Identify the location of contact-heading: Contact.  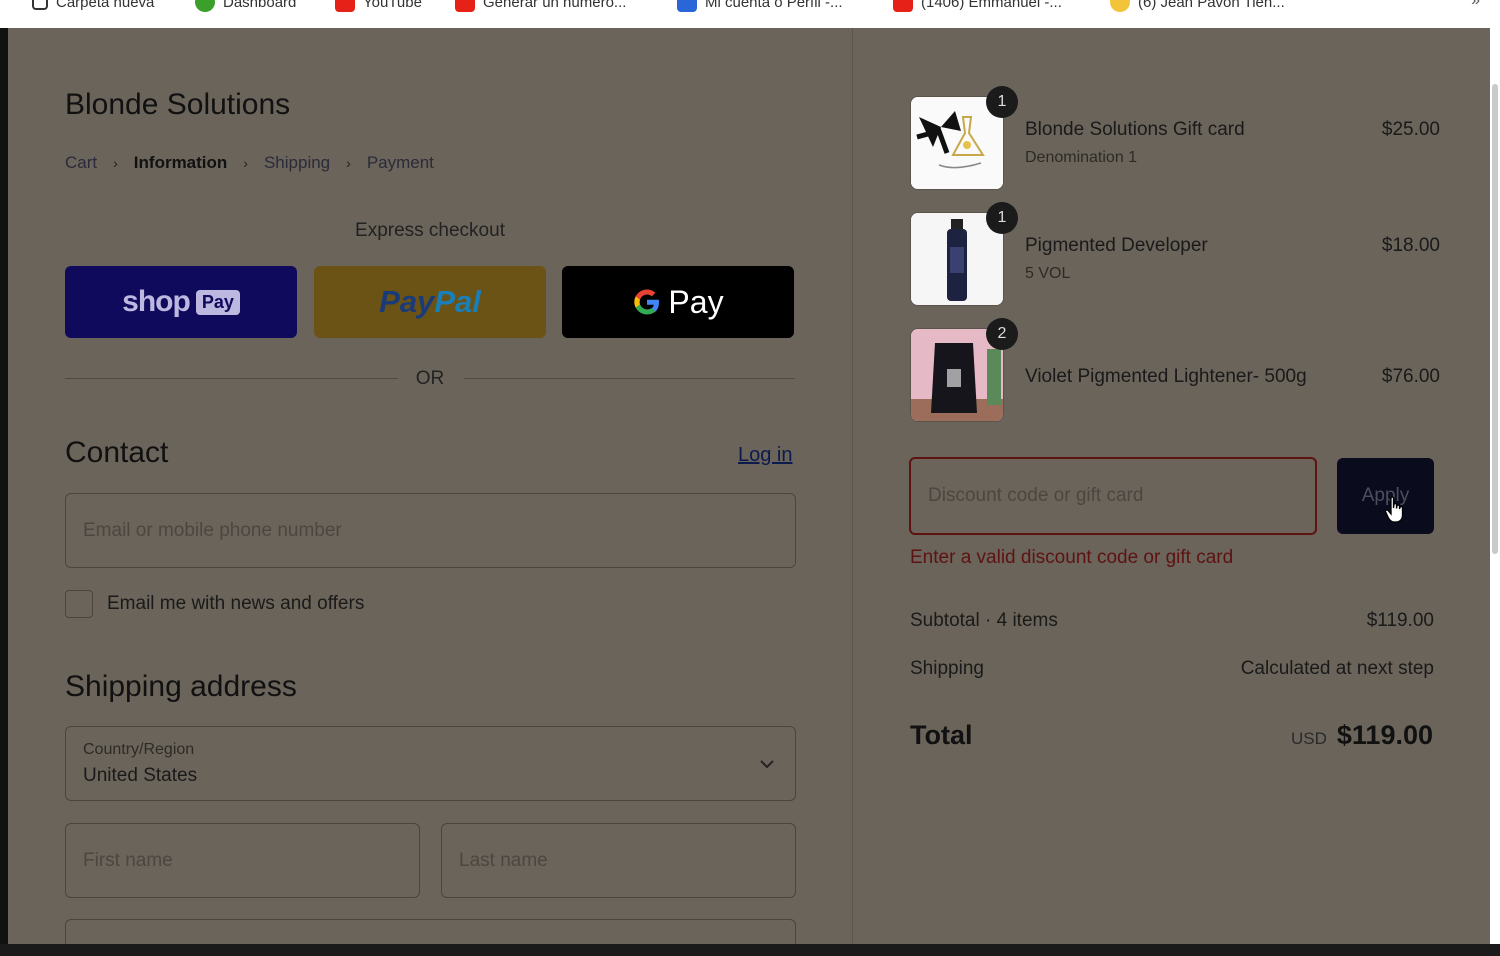
(117, 452).